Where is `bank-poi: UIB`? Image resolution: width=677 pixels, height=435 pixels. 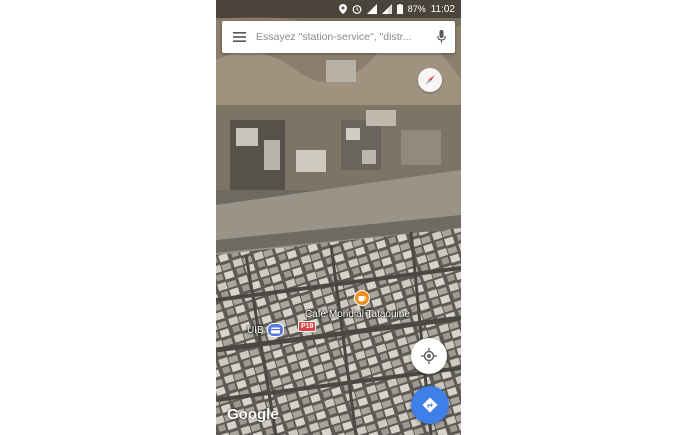 bank-poi: UIB is located at coordinates (265, 330).